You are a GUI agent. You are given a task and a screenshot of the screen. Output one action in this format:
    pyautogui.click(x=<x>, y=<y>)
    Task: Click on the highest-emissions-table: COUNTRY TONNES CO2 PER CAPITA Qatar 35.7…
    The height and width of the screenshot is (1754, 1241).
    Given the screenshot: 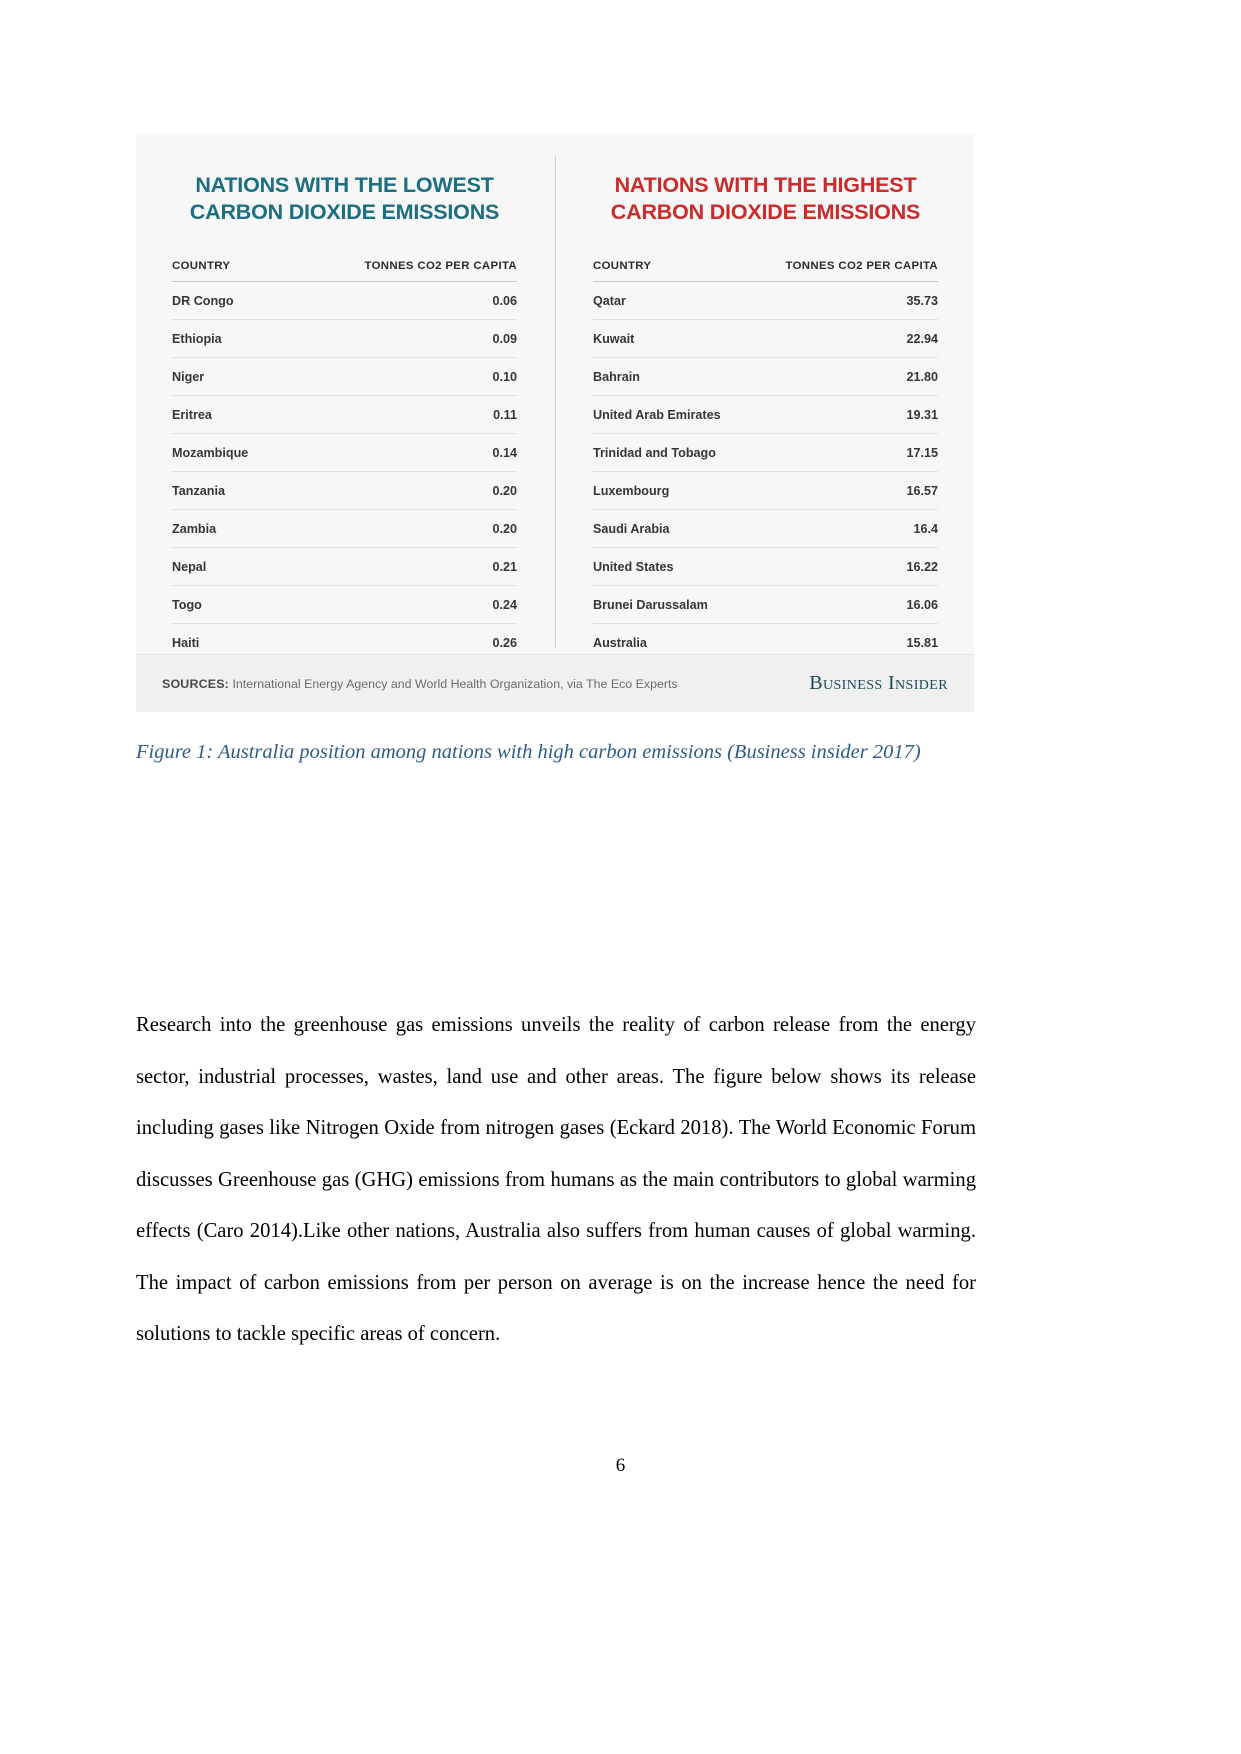 What is the action you would take?
    pyautogui.click(x=765, y=461)
    